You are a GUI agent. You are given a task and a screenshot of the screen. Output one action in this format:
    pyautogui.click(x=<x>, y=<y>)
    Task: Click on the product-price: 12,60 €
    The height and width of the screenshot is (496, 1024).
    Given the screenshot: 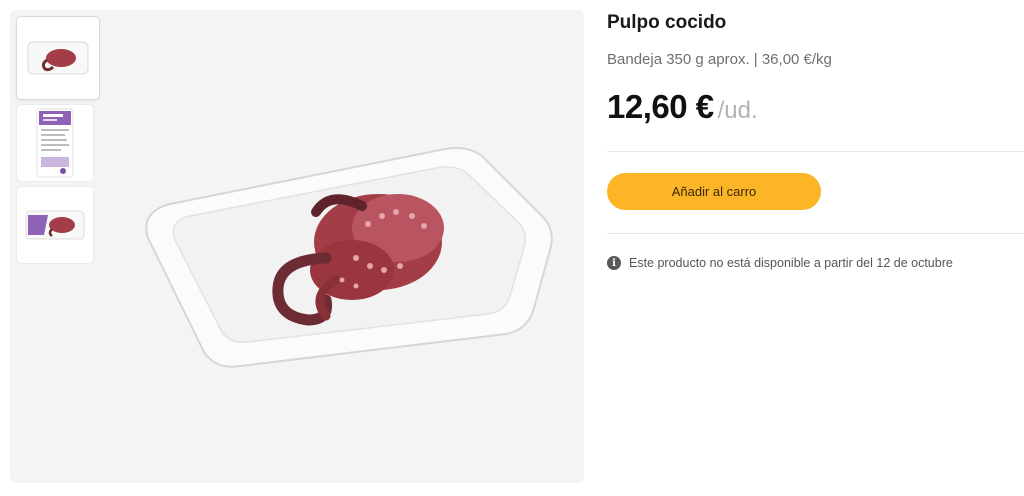 What is the action you would take?
    pyautogui.click(x=660, y=106)
    